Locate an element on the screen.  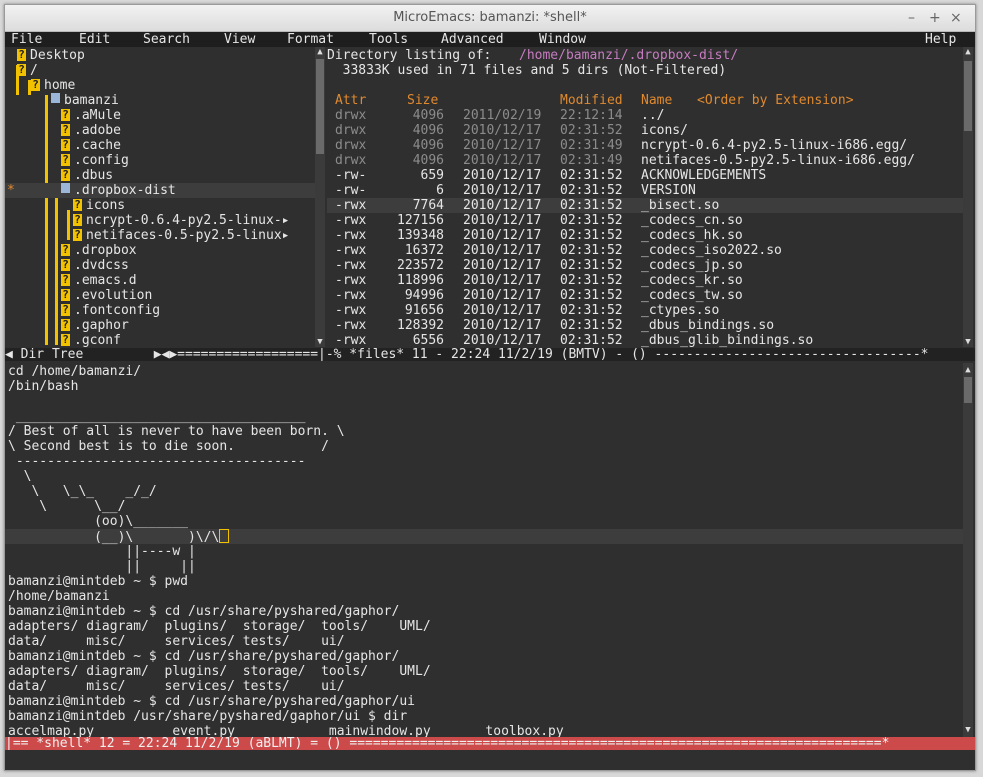
tree-item-emacs-d: ? .emacs.d is located at coordinates (161, 280).